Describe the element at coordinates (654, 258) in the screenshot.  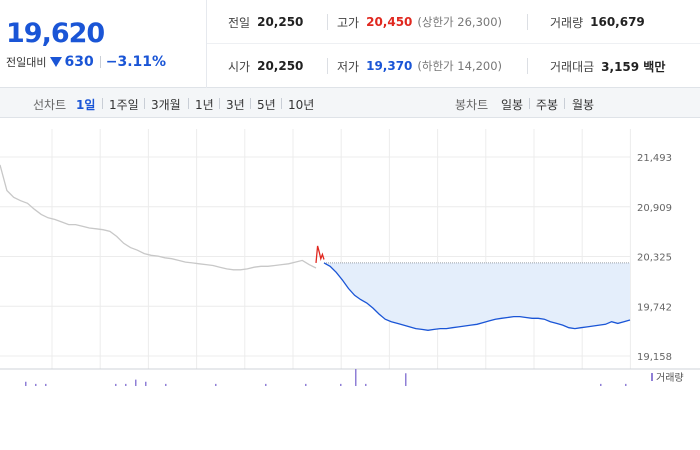
I see `y-tick-label: 20,325` at that location.